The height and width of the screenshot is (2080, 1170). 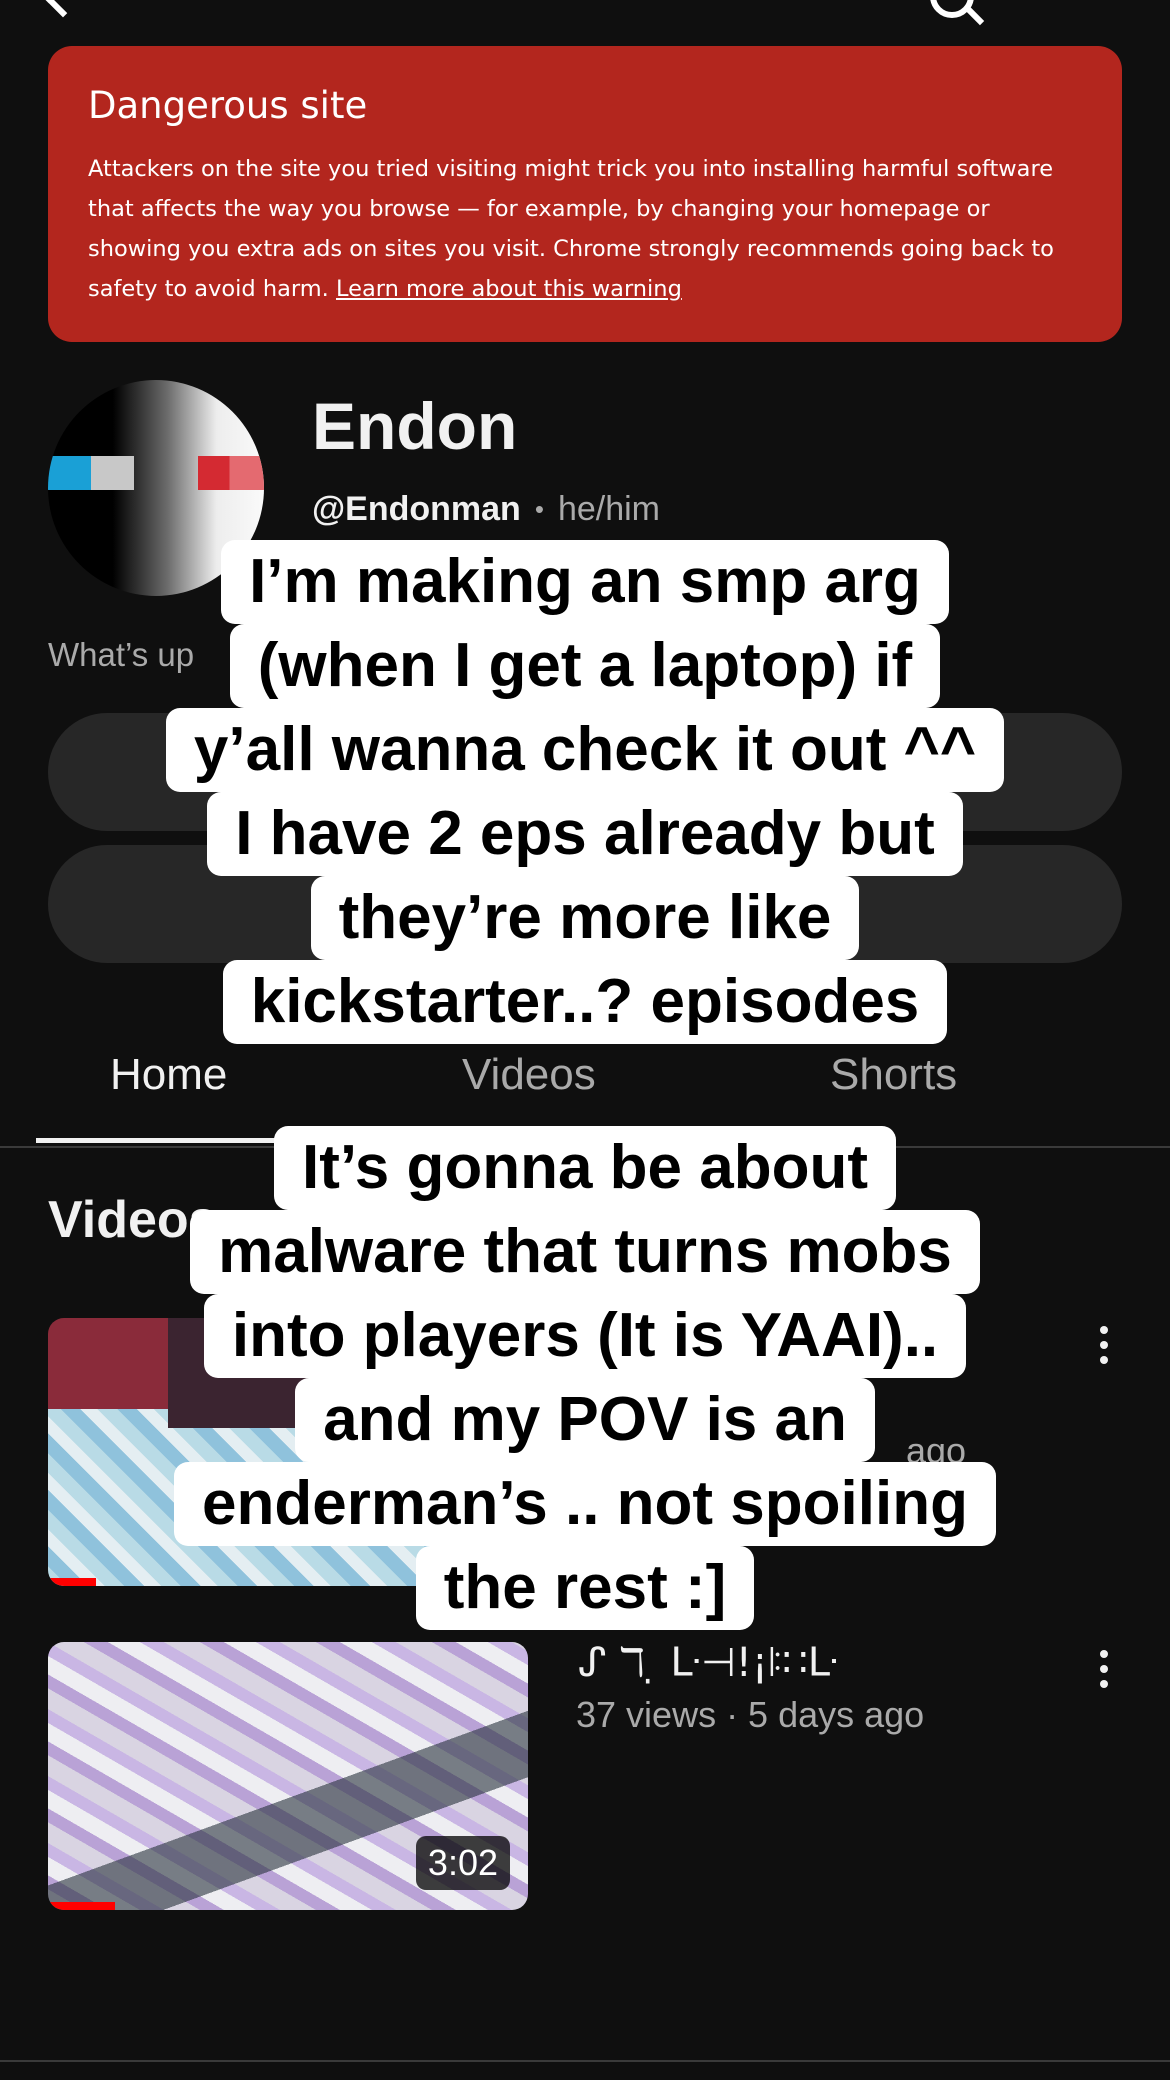 I want to click on search-icon, so click(x=952, y=9).